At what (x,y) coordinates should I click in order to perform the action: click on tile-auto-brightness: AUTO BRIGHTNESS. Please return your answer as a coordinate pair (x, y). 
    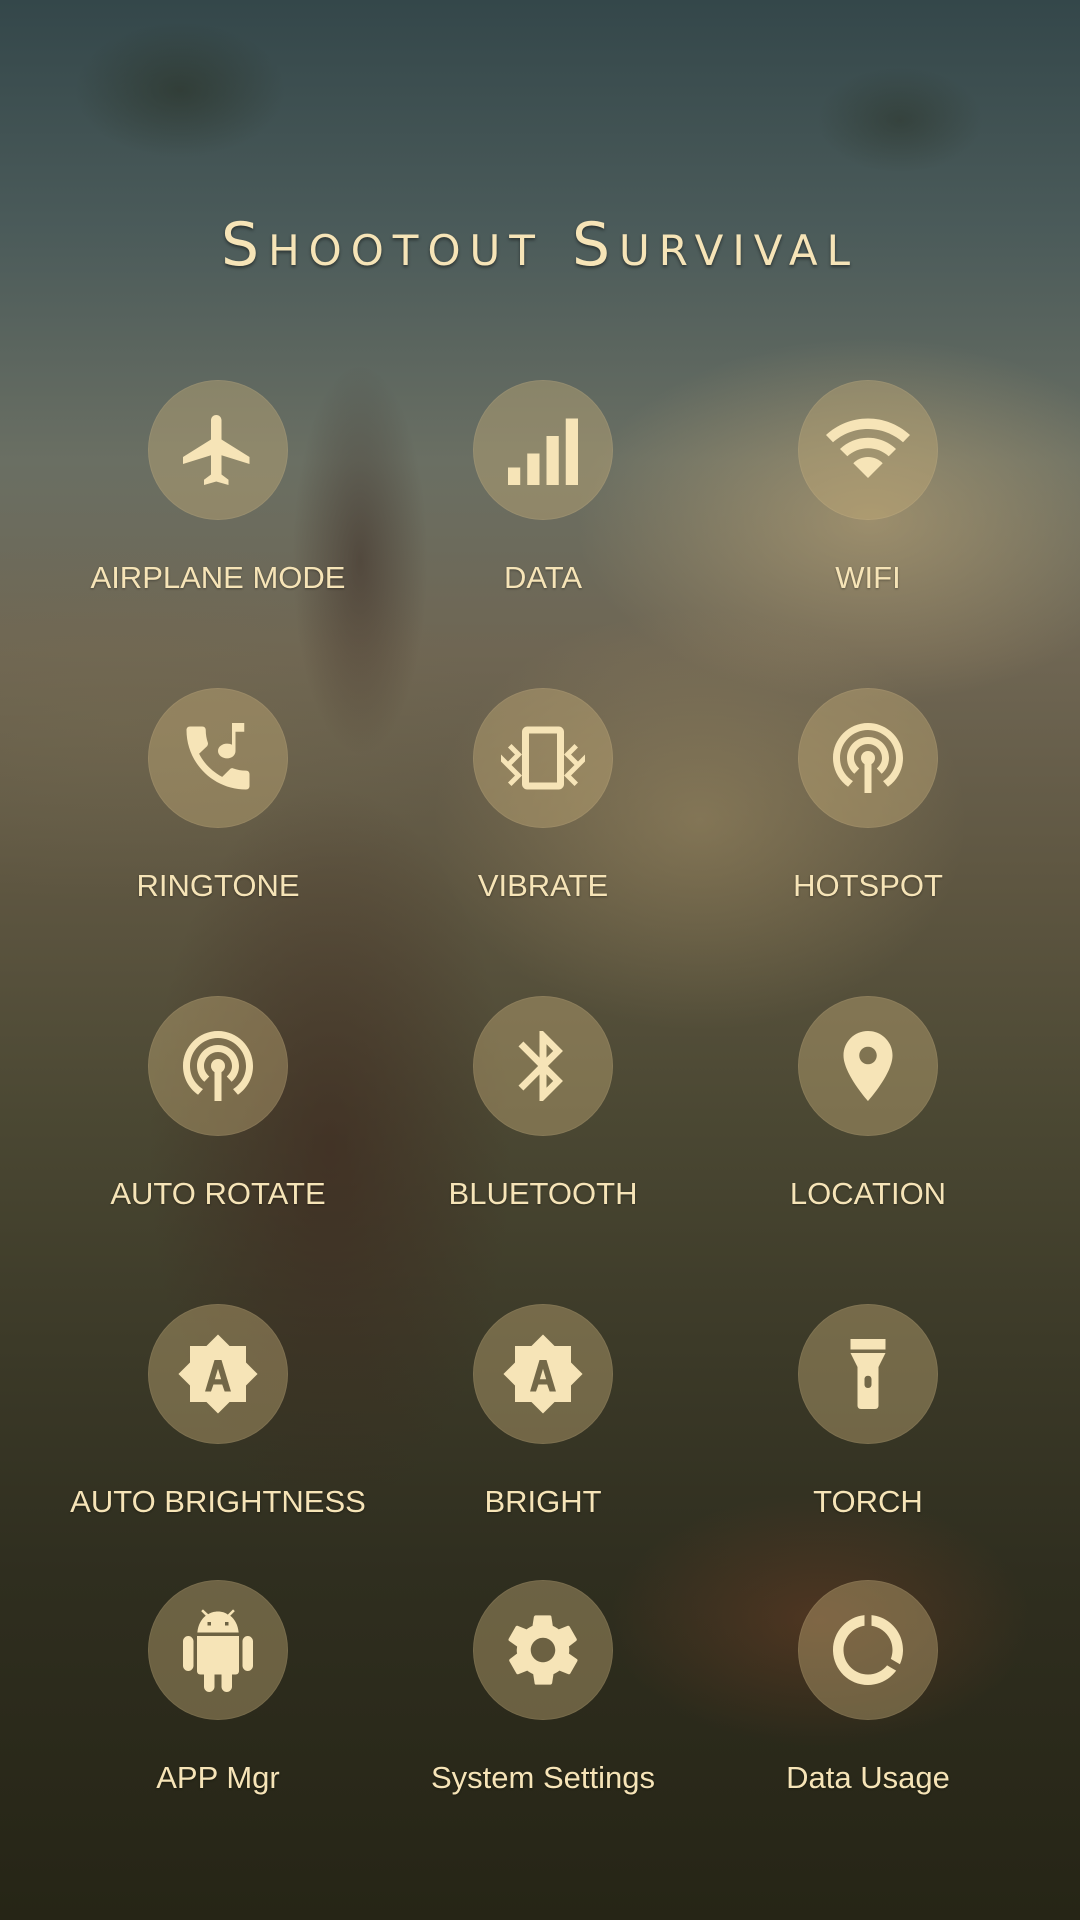
    Looking at the image, I should click on (218, 1412).